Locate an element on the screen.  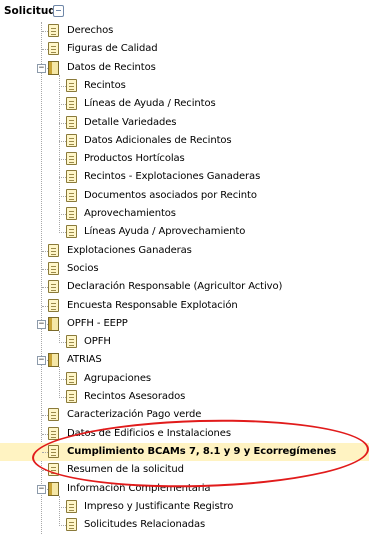
tree-item: Documentos asociados por Recinto is located at coordinates (184, 196).